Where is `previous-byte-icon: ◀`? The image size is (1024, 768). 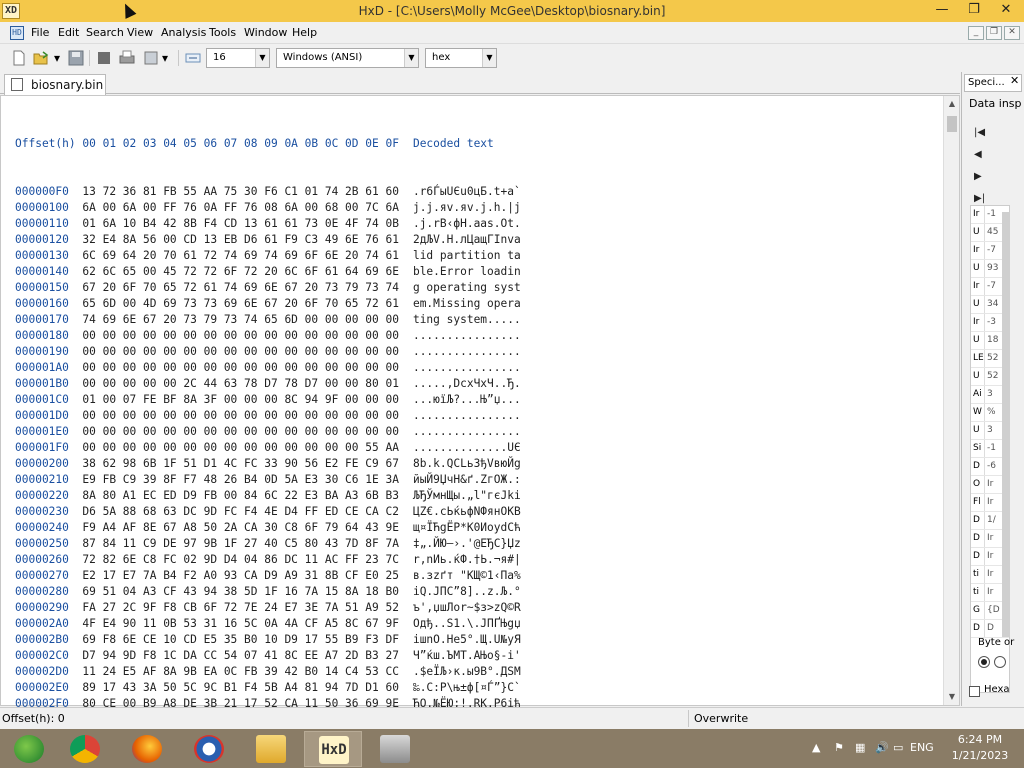
previous-byte-icon: ◀ is located at coordinates (981, 155).